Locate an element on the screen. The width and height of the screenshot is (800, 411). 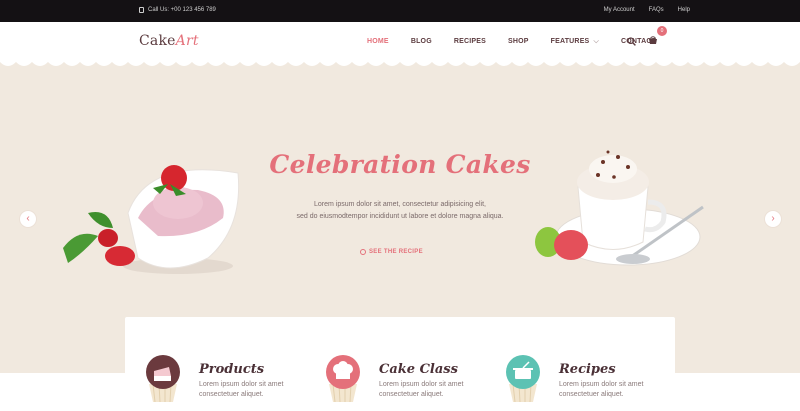
nav-home: HOME is located at coordinates (378, 42).